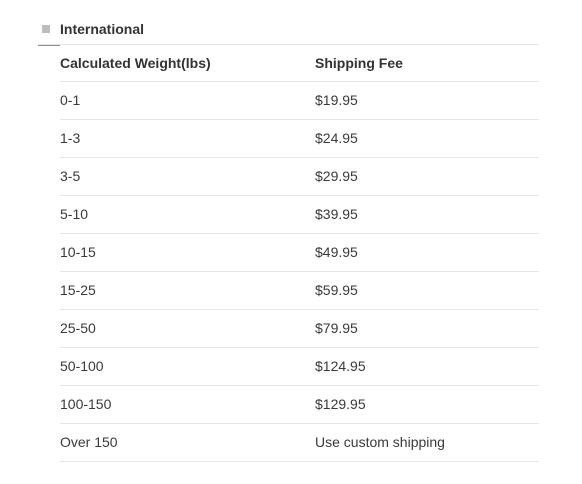  I want to click on weight-range-cell: 50-100, so click(187, 366).